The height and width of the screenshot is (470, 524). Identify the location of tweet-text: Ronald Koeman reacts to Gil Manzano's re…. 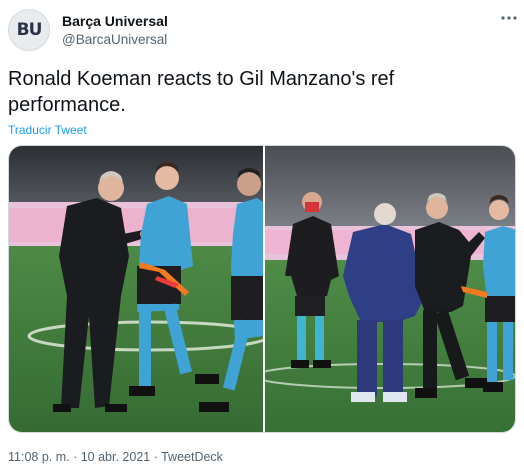
(201, 92).